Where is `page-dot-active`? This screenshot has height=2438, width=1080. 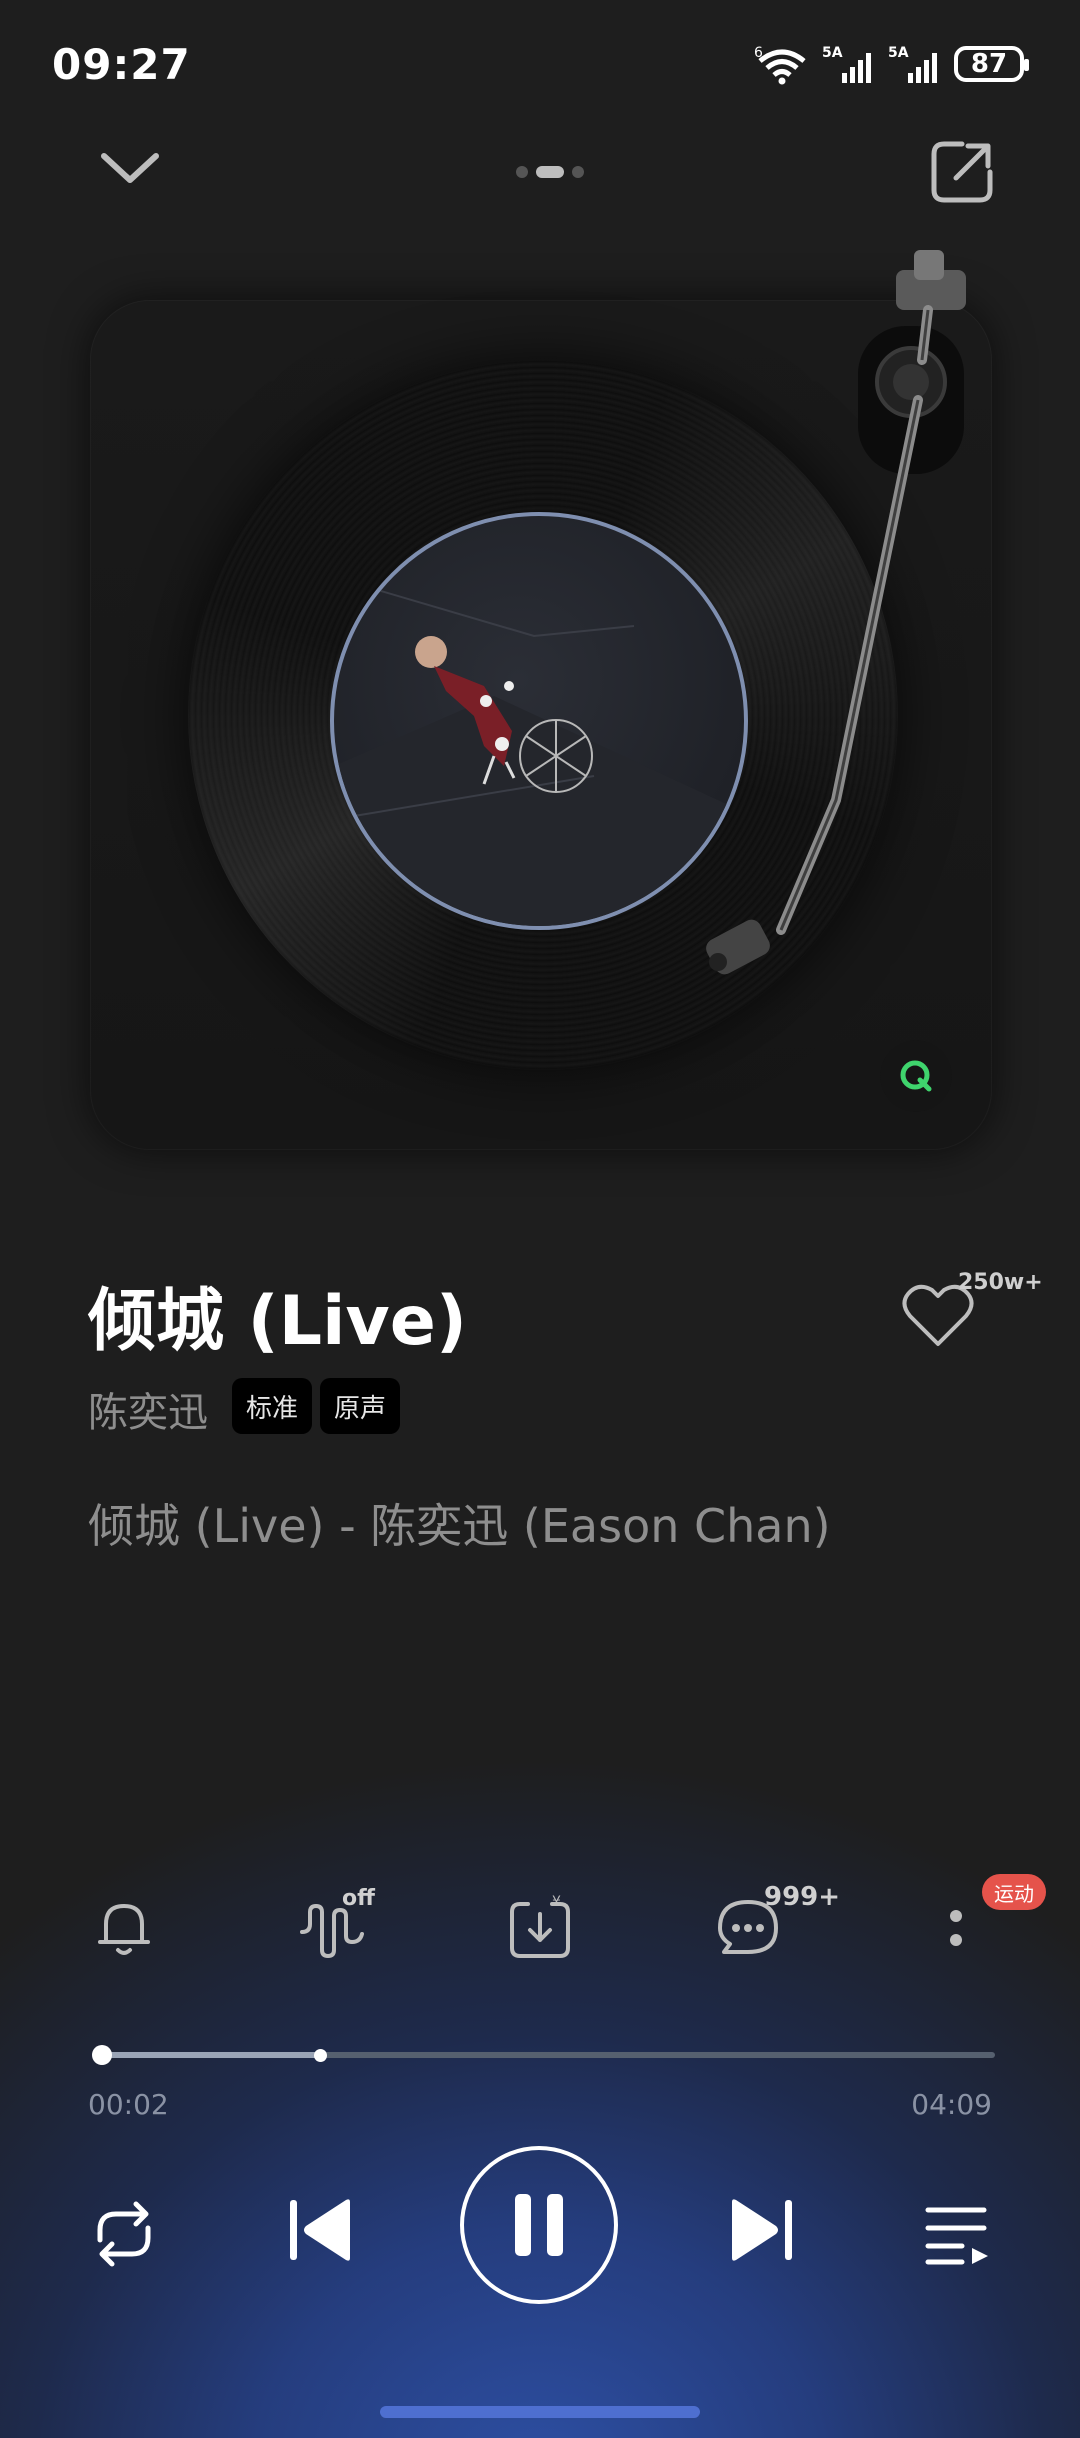
page-dot-active is located at coordinates (550, 172).